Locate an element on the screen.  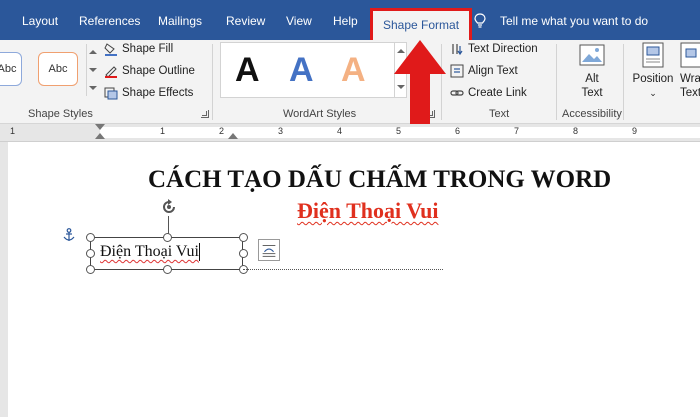
anchor-icon is located at coordinates (69, 234).